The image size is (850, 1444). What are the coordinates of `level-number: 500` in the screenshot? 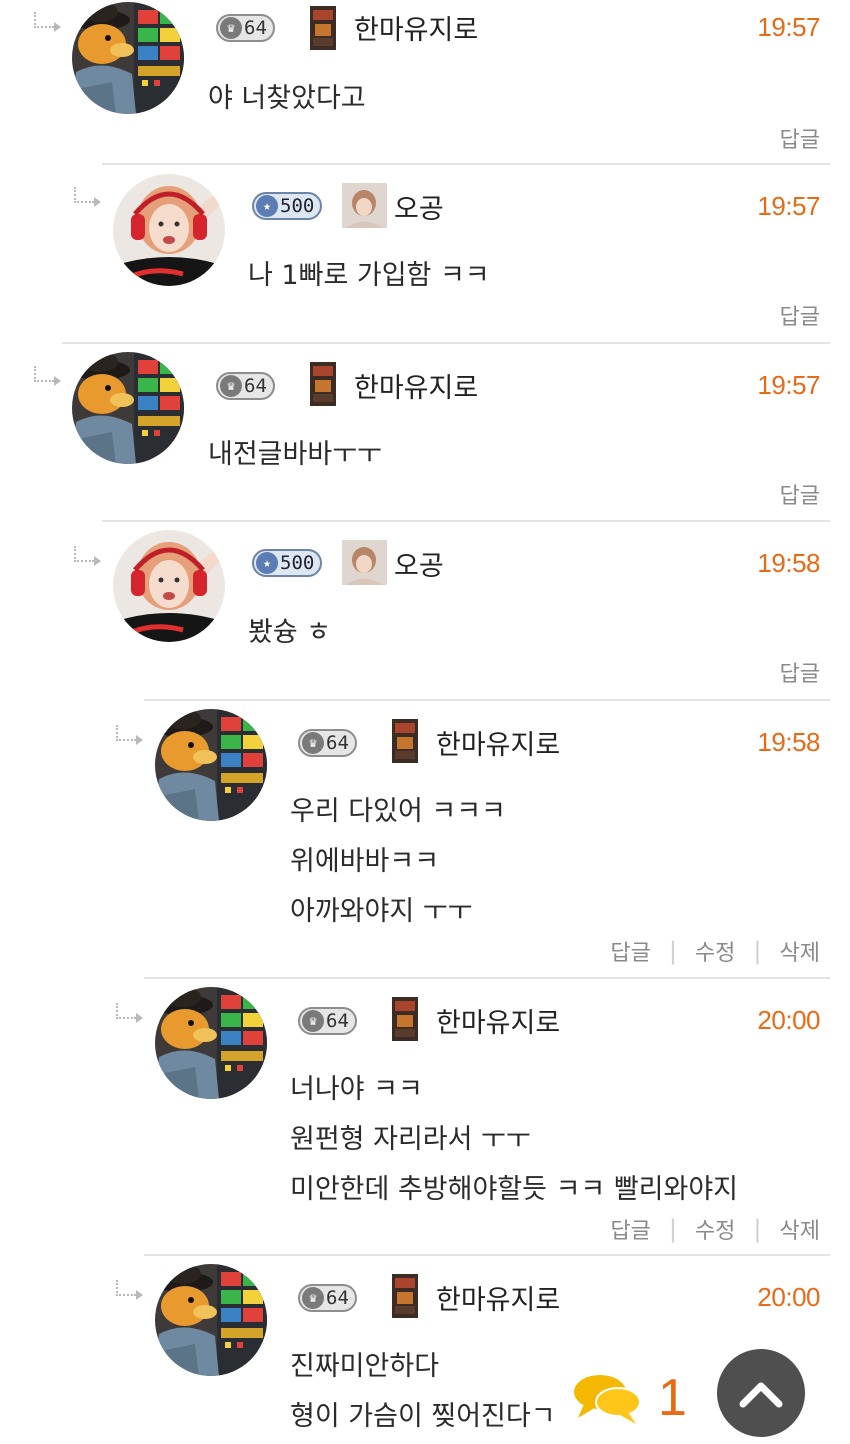 It's located at (297, 563).